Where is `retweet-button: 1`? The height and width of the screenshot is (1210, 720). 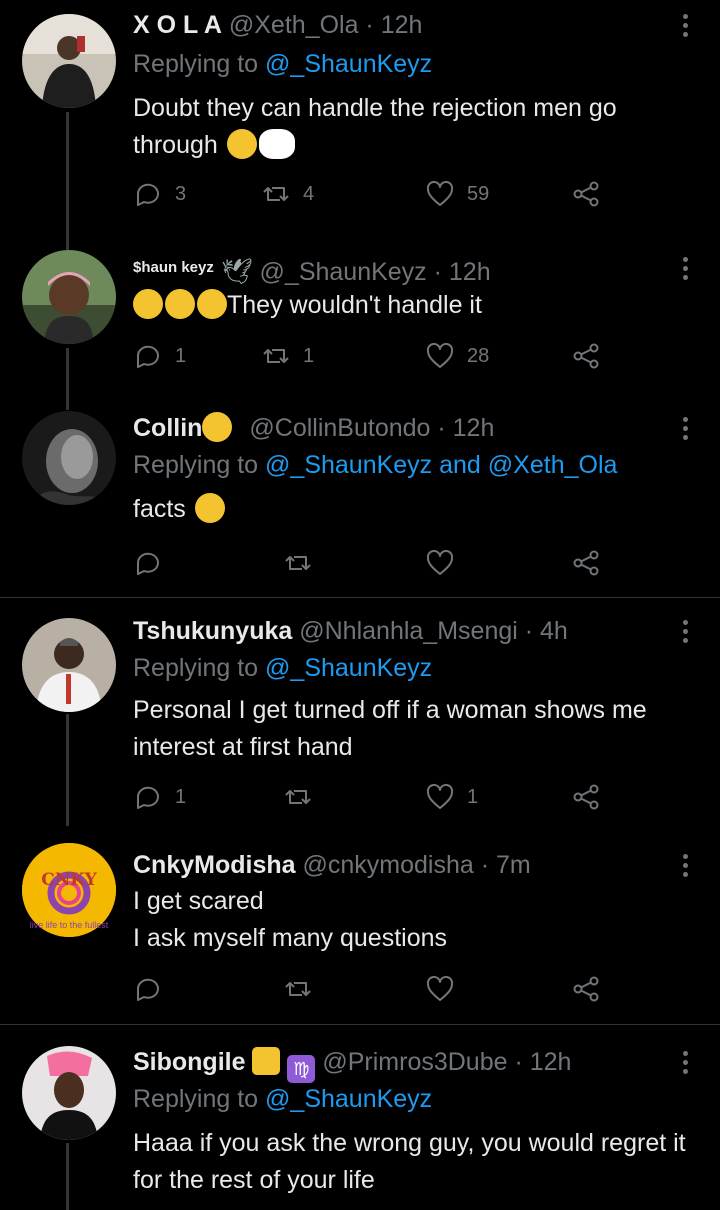
retweet-button: 1 is located at coordinates (287, 356).